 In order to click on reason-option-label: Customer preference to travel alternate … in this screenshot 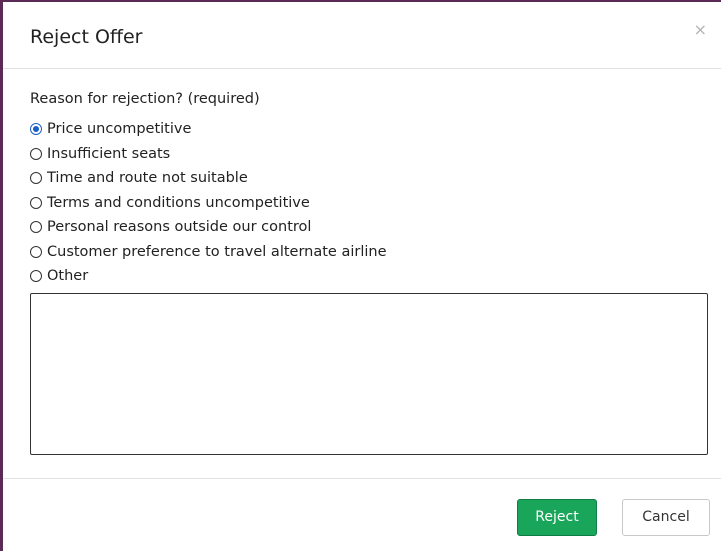, I will do `click(217, 251)`.